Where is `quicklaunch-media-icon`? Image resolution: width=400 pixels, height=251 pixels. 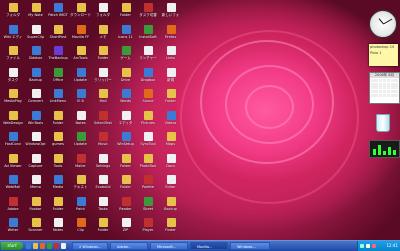 quicklaunch-media-icon is located at coordinates (42, 246).